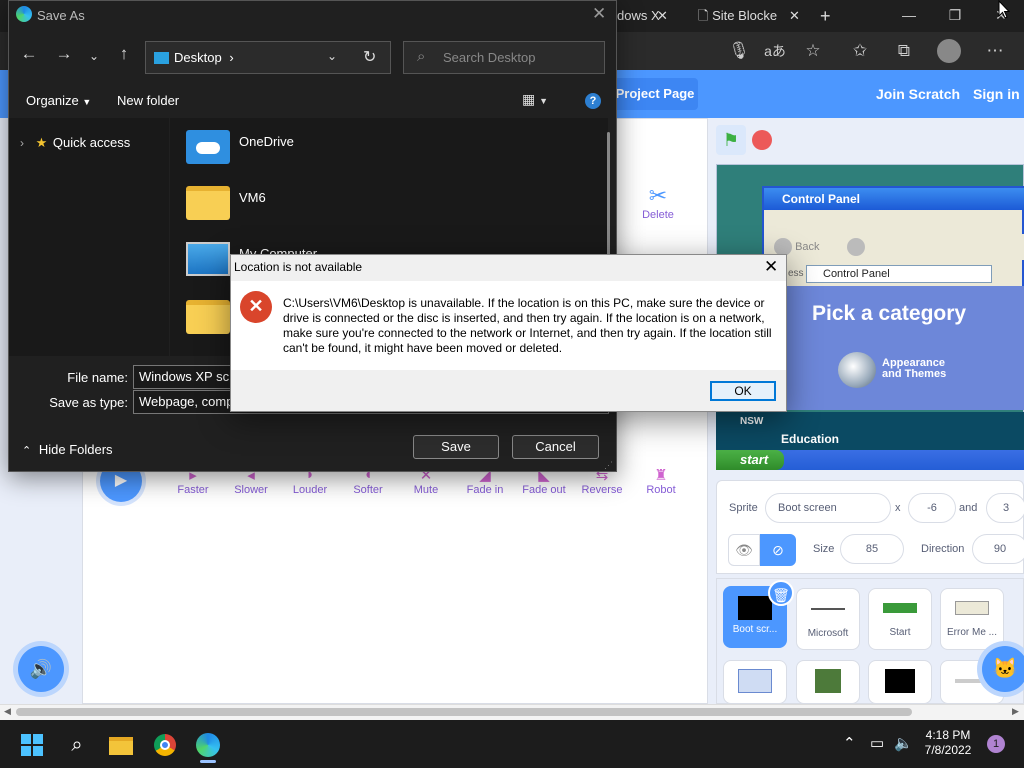  Describe the element at coordinates (208, 317) in the screenshot. I see `folder-icon` at that location.